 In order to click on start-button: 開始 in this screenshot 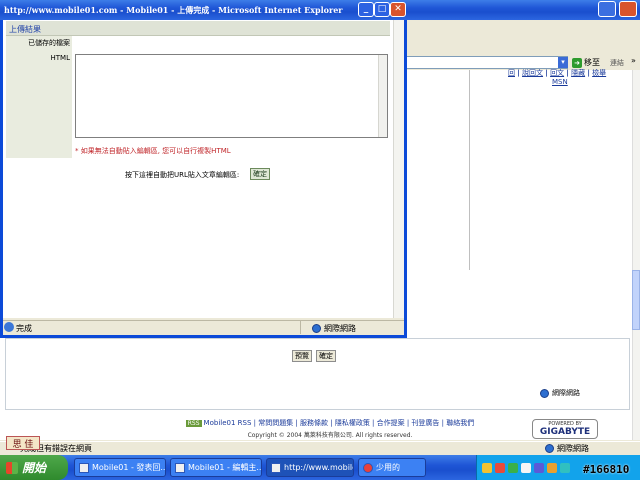, I will do `click(34, 467)`.